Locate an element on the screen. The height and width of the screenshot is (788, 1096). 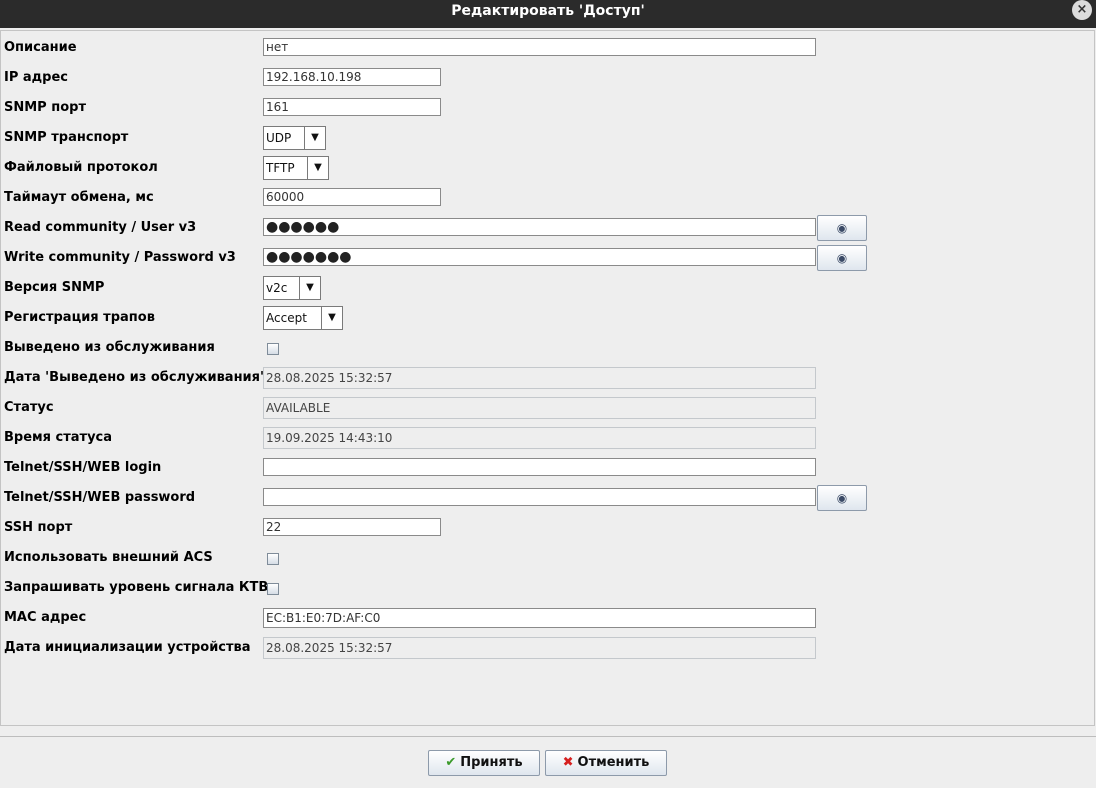
timeout-label: Таймаут обмена, мс is located at coordinates (79, 197).